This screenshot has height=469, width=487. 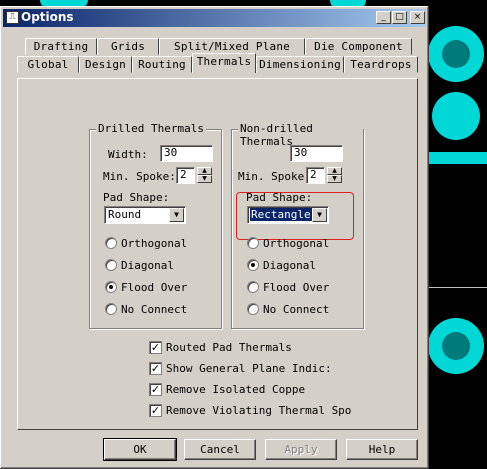 I want to click on remove-violating-thermal-checkbox: ✓, so click(x=155, y=410).